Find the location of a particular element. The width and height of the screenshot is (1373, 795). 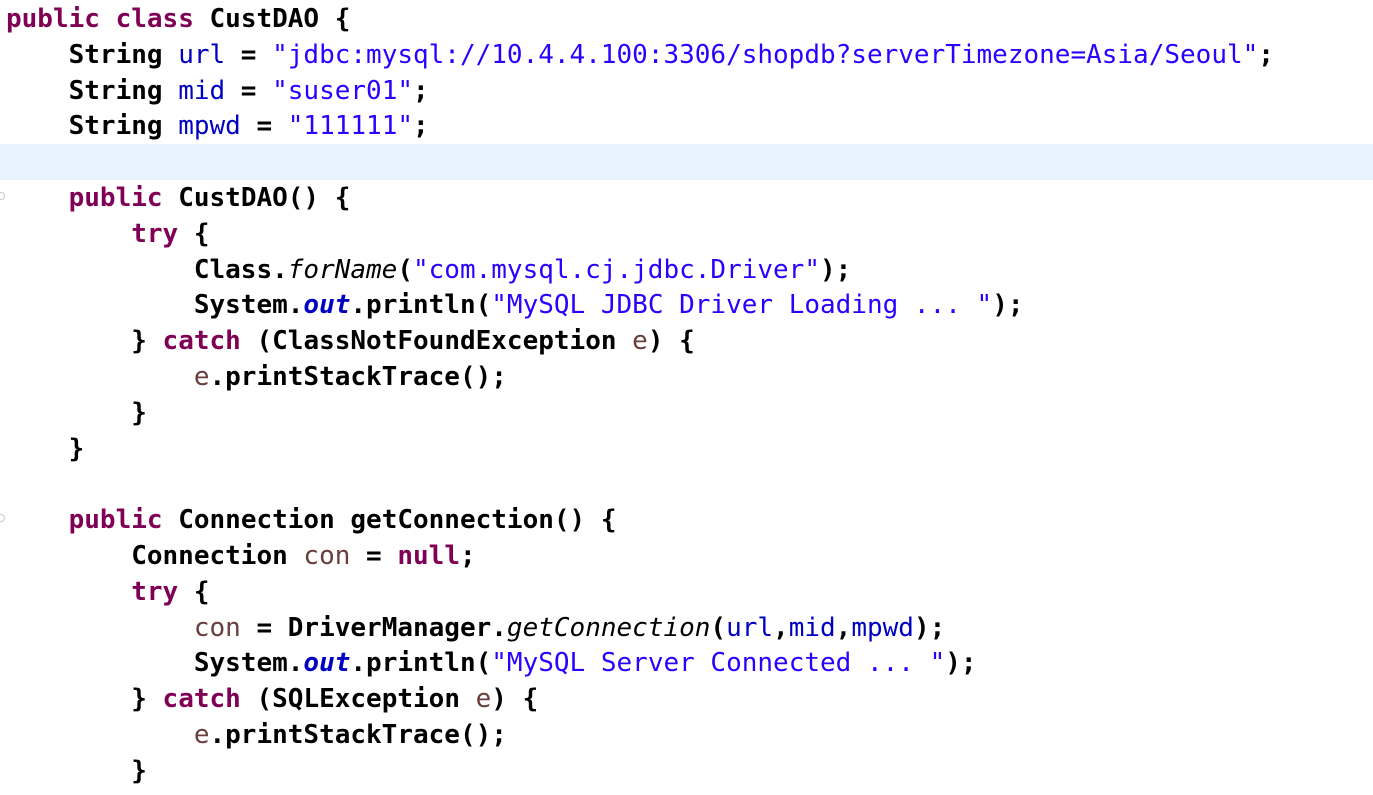

code-line-text: public CustDAO() { is located at coordinates (178, 198).